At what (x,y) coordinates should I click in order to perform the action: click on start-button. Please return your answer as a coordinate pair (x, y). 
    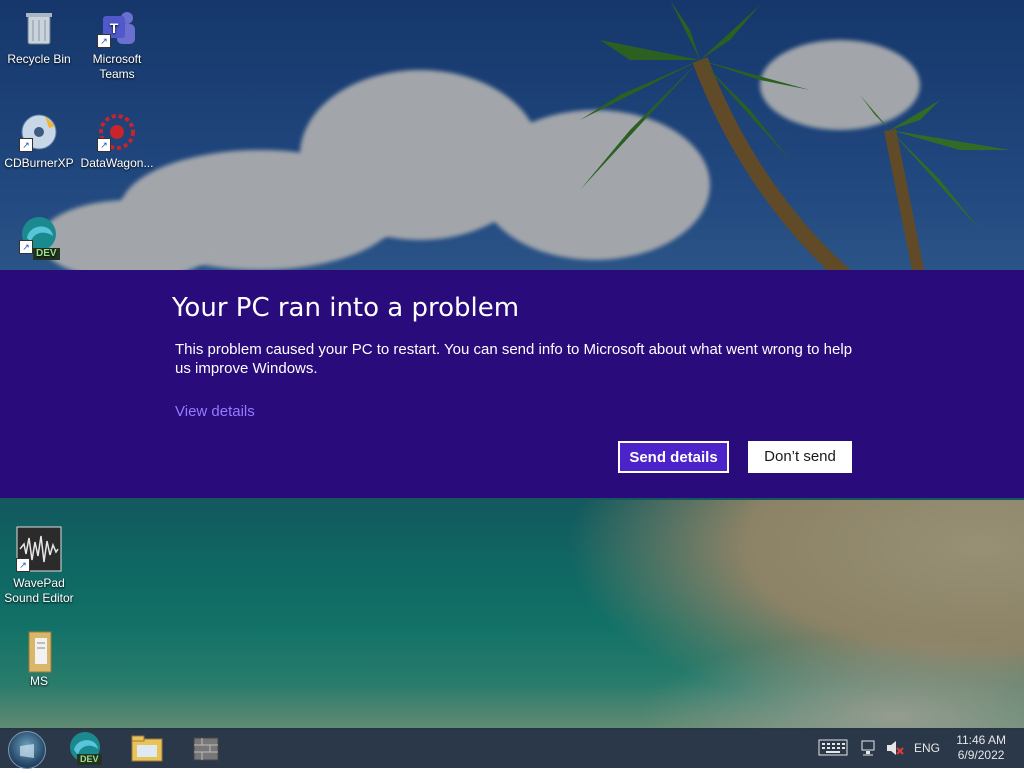
    Looking at the image, I should click on (27, 750).